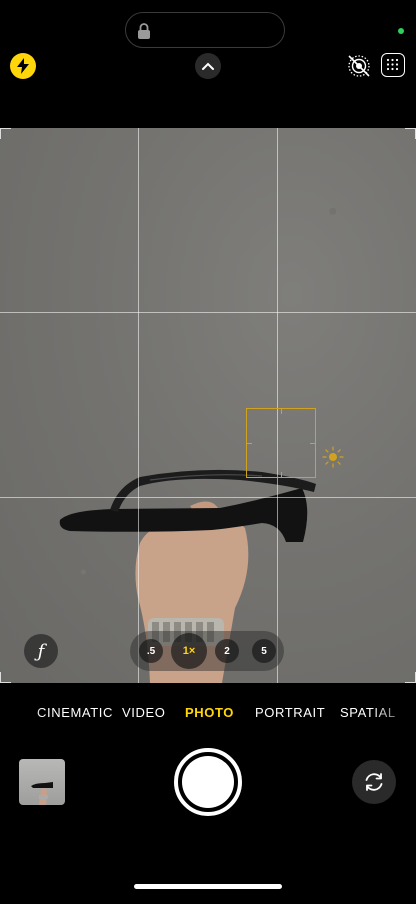 The width and height of the screenshot is (416, 904). I want to click on frame-corner-tr, so click(410, 133).